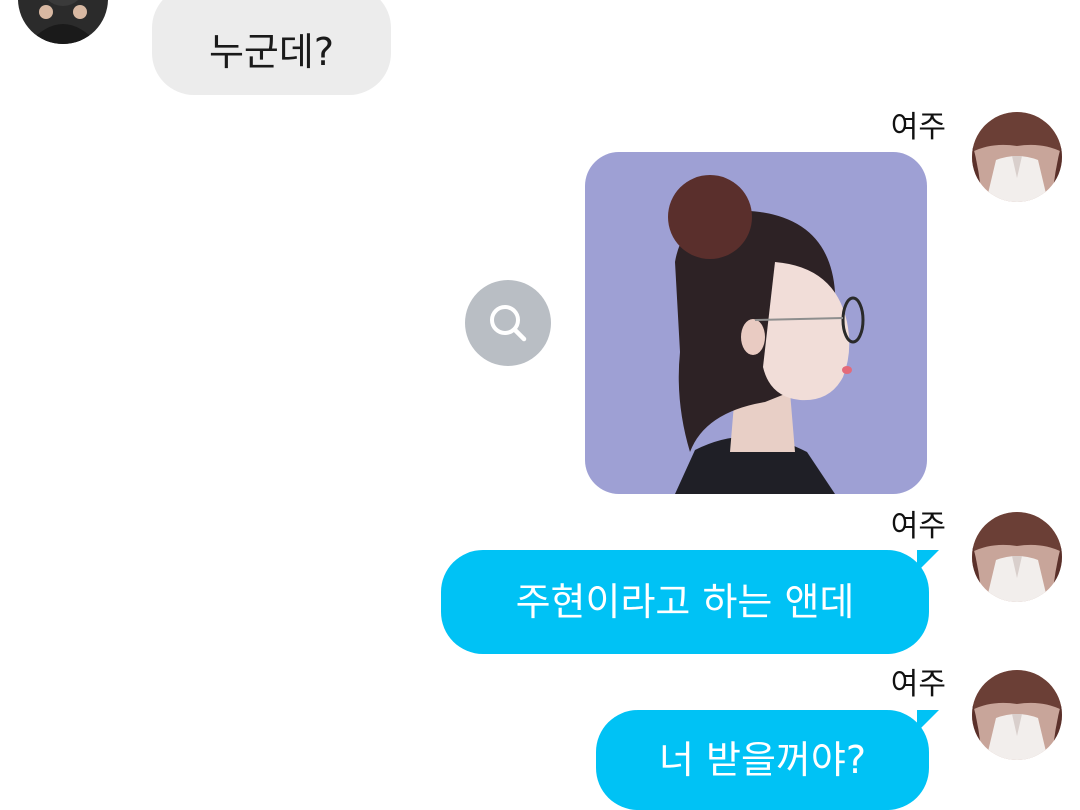 This screenshot has width=1080, height=810. What do you see at coordinates (63, 22) in the screenshot?
I see `other-avatar` at bounding box center [63, 22].